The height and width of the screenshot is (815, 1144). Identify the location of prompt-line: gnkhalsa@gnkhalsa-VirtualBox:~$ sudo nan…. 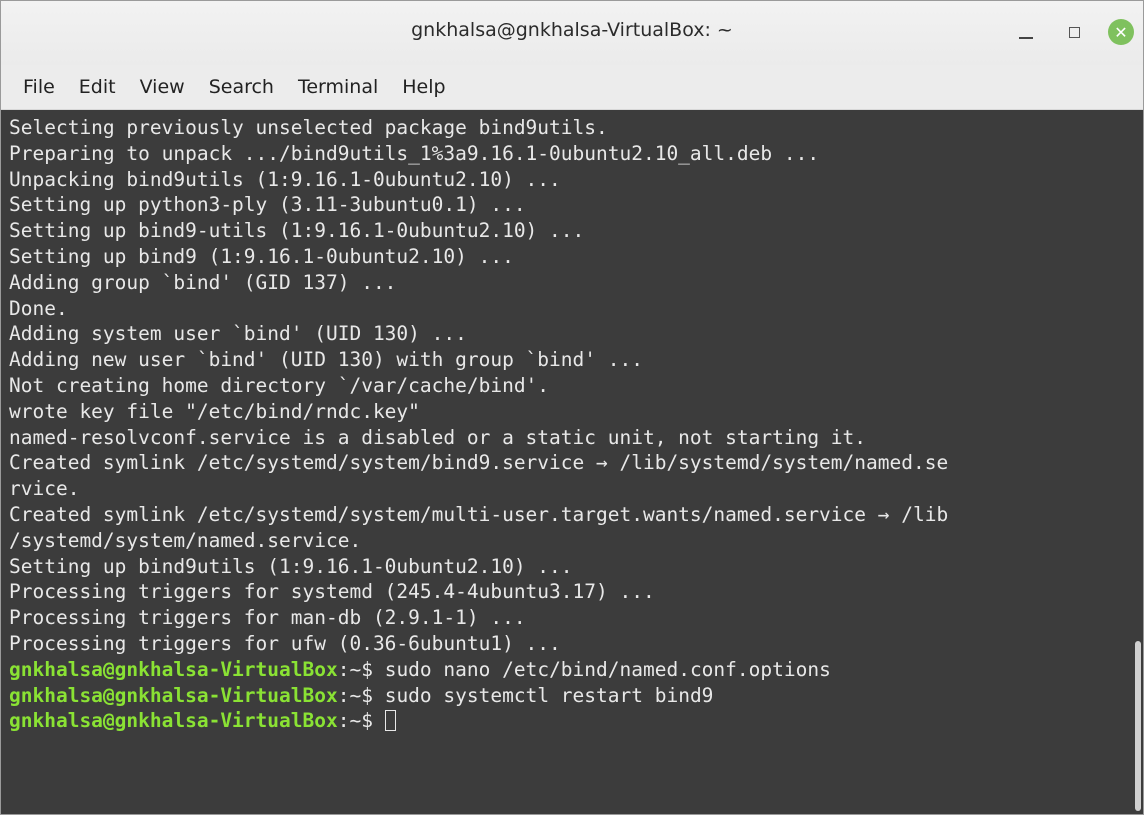
(576, 670).